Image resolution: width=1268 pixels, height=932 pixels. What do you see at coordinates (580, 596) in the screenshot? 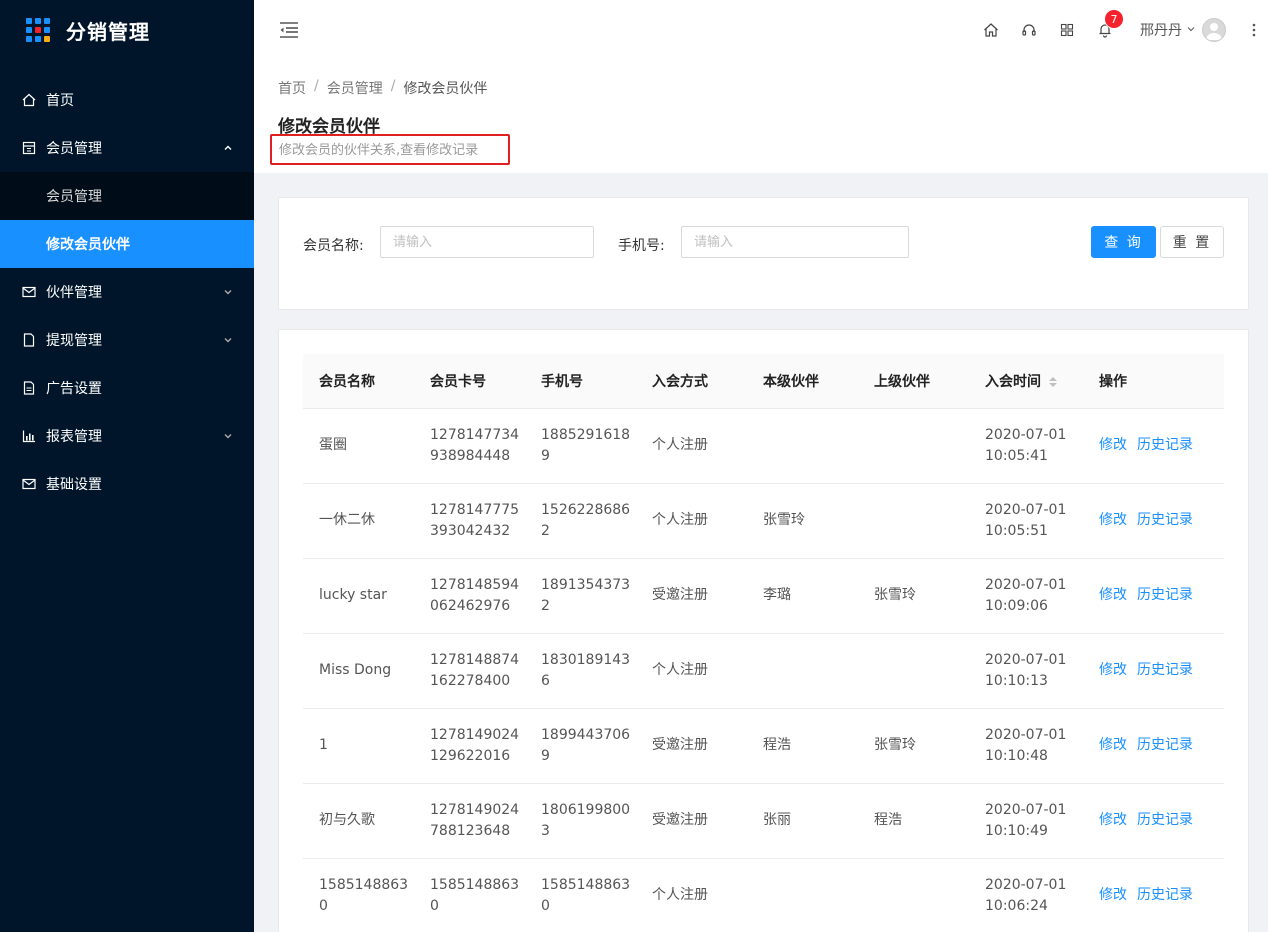
I see `cell-phone: 18913543732` at bounding box center [580, 596].